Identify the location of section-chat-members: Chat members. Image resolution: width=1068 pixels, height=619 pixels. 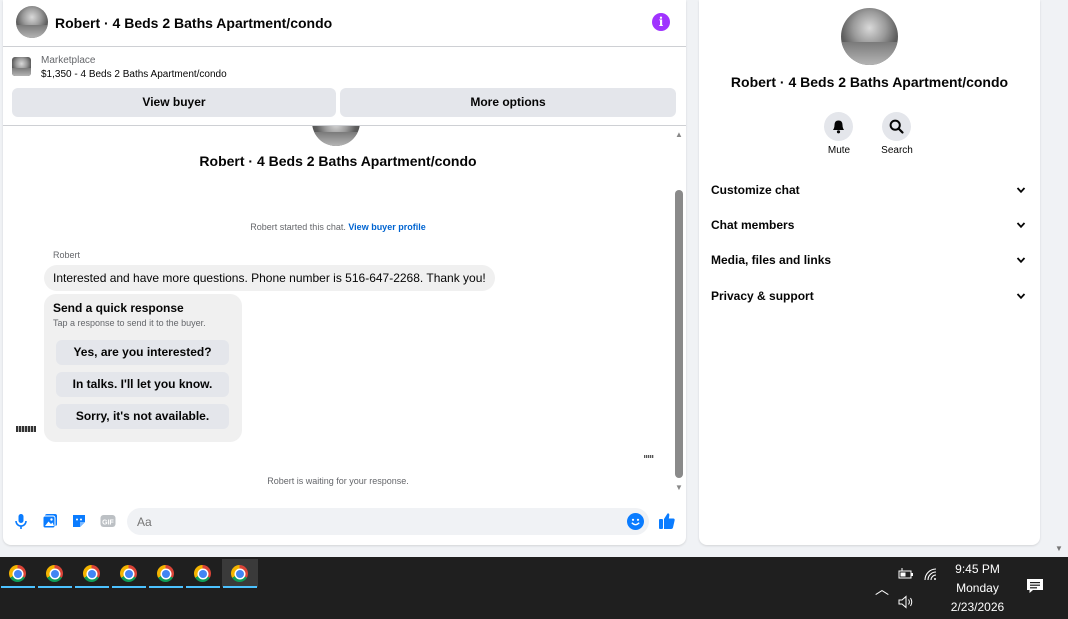
(869, 225).